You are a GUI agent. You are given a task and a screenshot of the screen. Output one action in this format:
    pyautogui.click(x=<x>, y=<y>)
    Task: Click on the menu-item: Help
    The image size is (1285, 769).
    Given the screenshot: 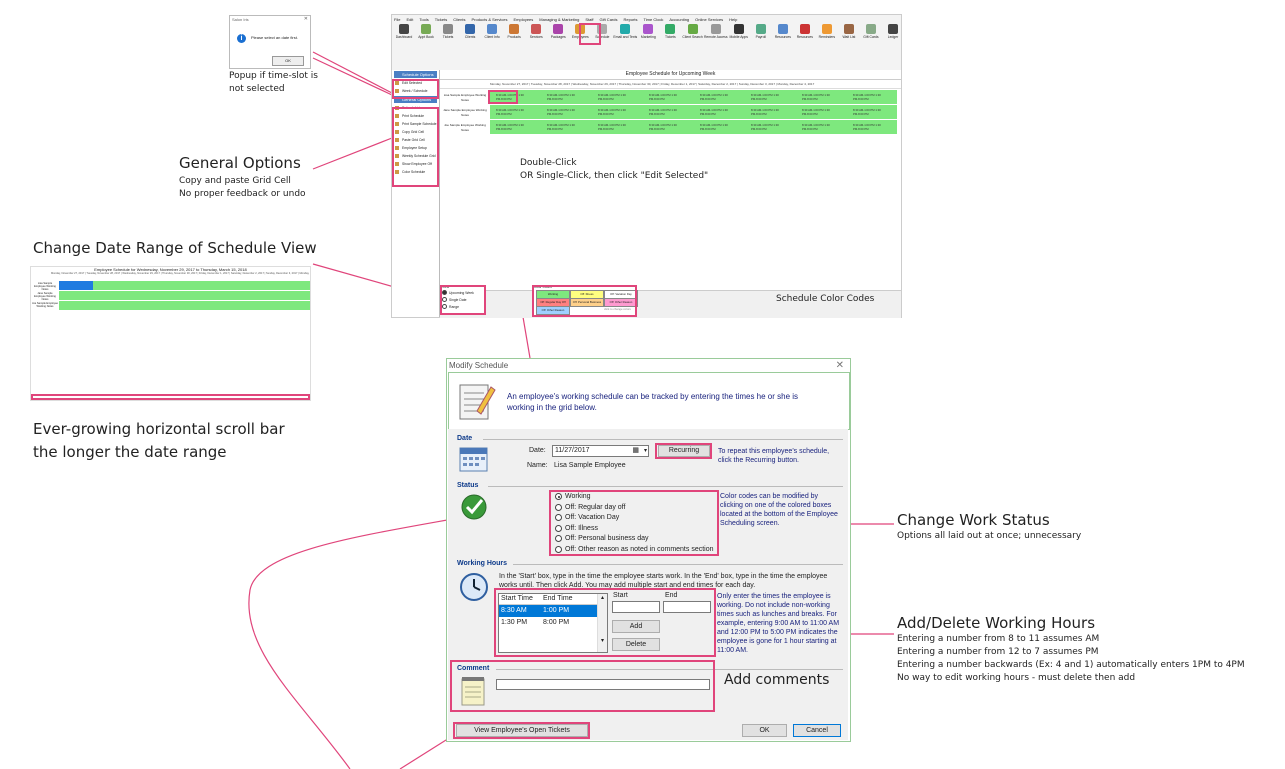 What is the action you would take?
    pyautogui.click(x=733, y=19)
    